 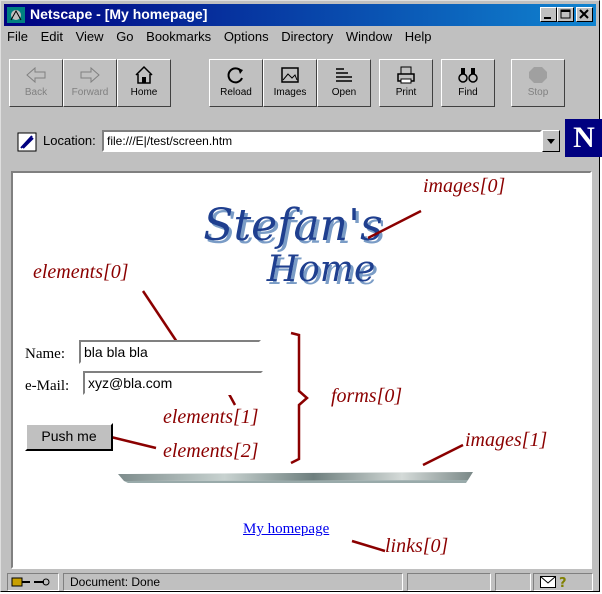 What do you see at coordinates (246, 36) in the screenshot?
I see `menu-options: Options` at bounding box center [246, 36].